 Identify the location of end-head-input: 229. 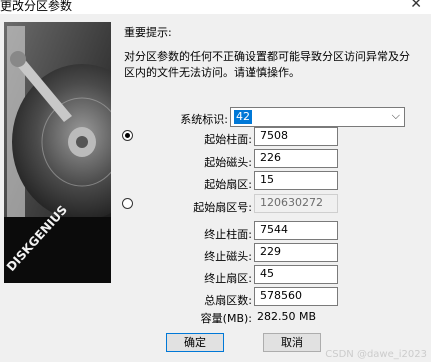
(296, 252).